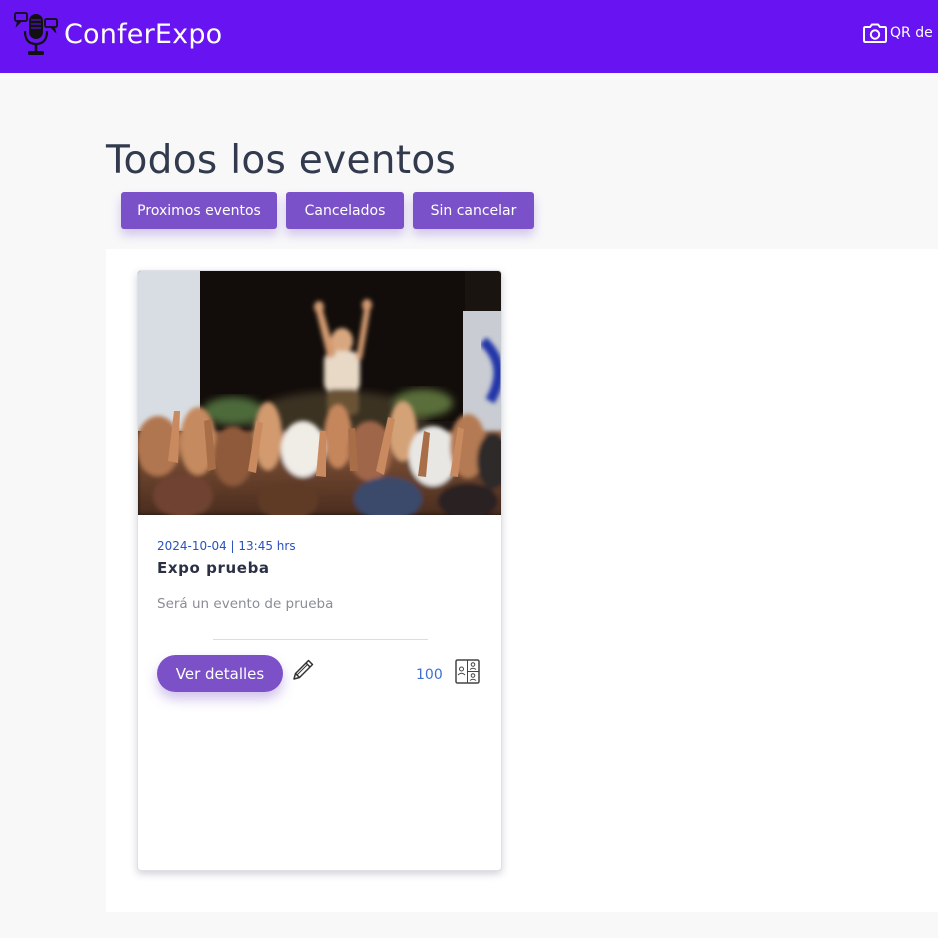 Image resolution: width=938 pixels, height=938 pixels. I want to click on card-divider, so click(320, 639).